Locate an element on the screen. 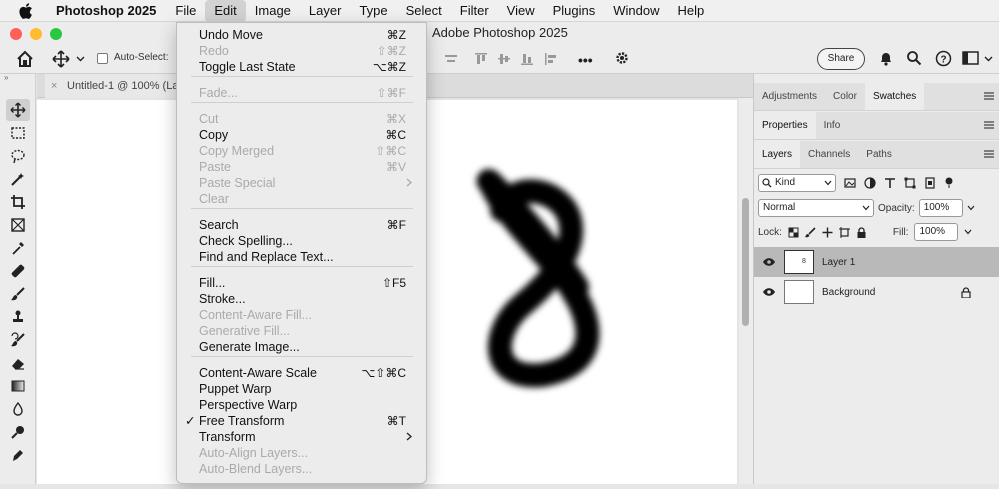  search-icon is located at coordinates (914, 58).